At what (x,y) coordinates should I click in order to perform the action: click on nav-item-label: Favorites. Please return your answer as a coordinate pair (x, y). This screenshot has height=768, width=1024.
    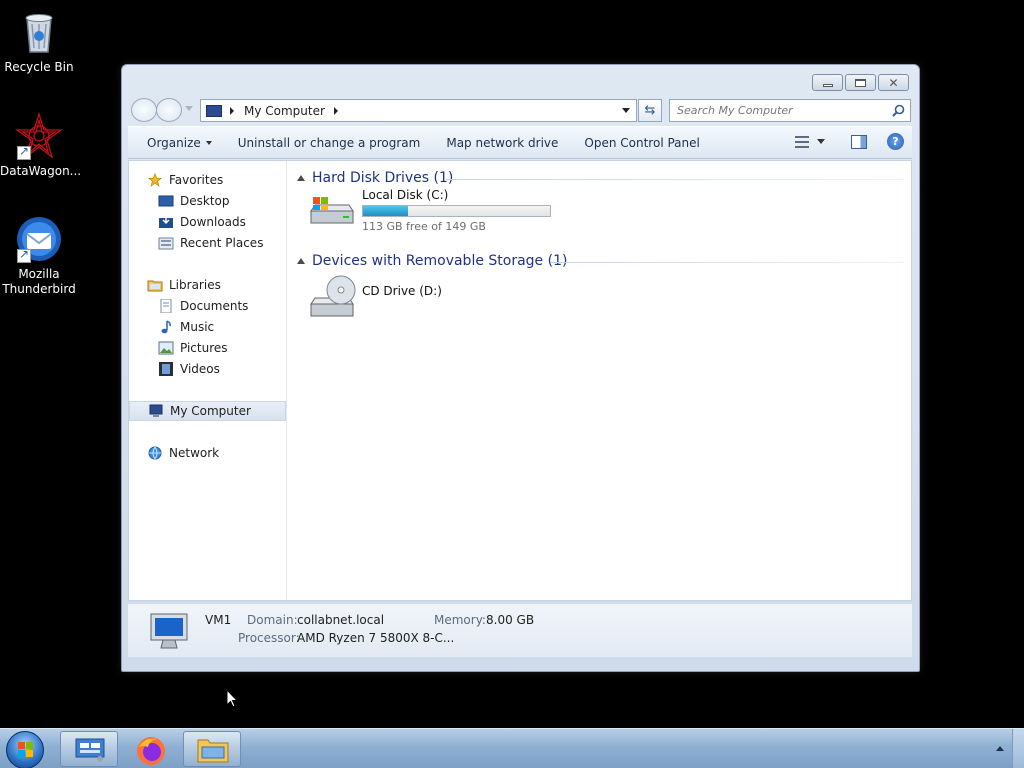
    Looking at the image, I should click on (196, 180).